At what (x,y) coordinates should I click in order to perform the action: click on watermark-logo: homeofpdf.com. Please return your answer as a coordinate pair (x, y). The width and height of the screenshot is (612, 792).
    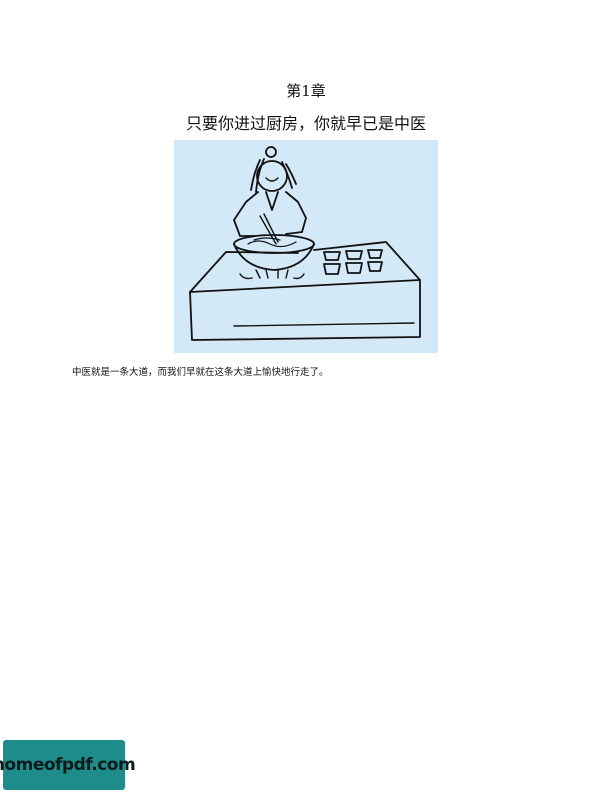
    Looking at the image, I should click on (68, 765).